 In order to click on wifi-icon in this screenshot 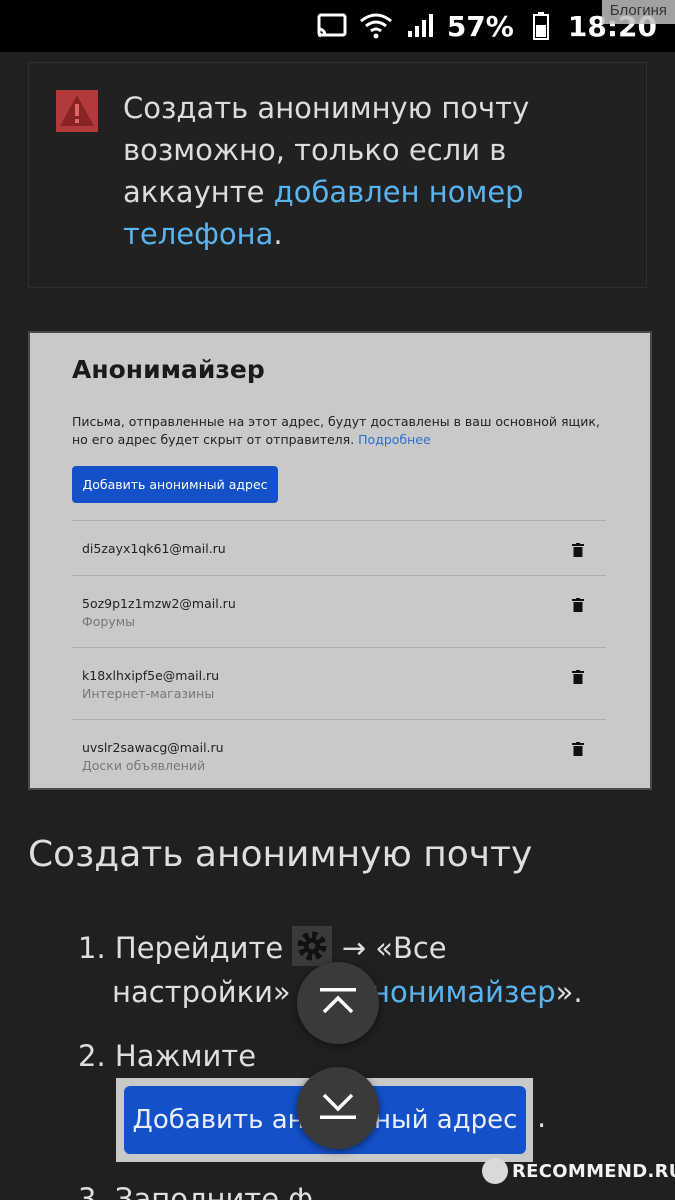, I will do `click(376, 26)`.